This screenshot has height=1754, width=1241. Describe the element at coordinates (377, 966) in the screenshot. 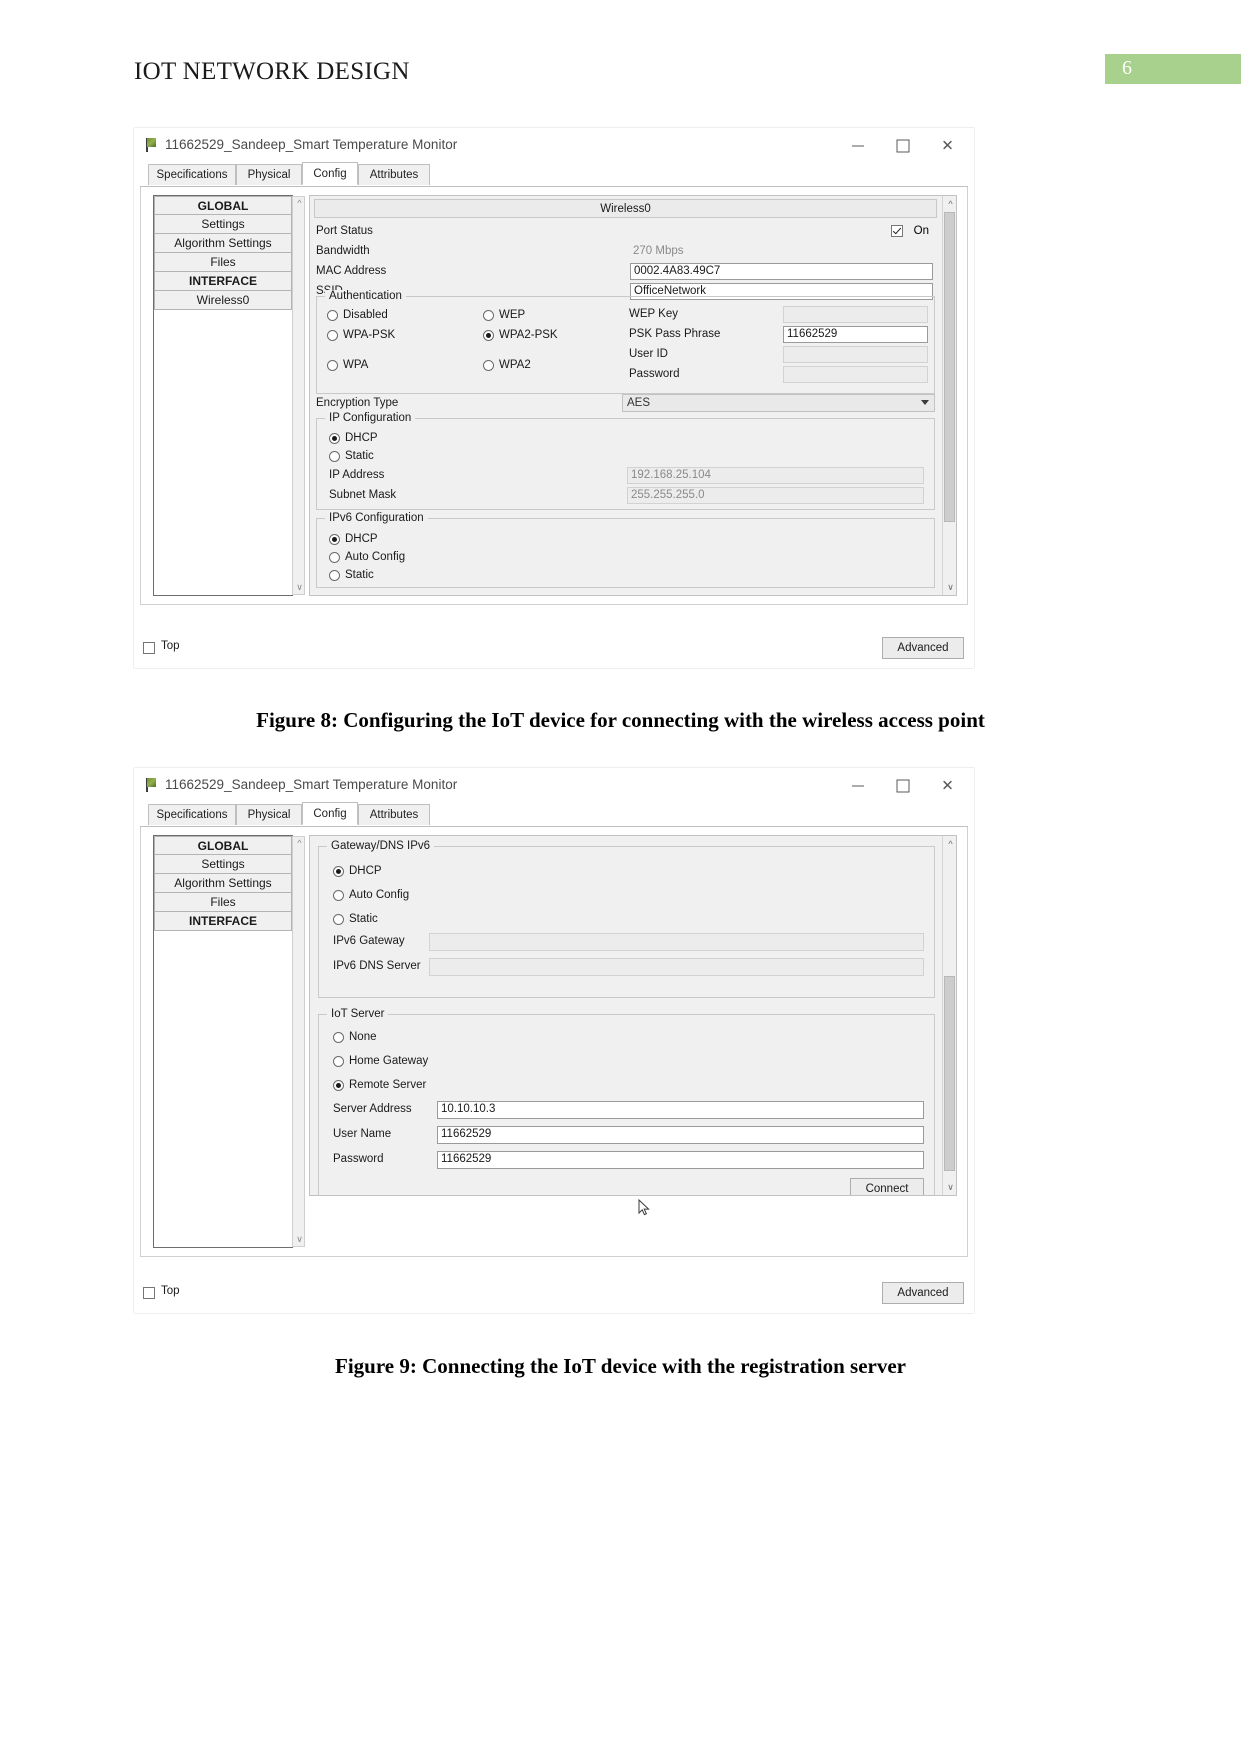

I see `ipv6-dns-server-label: IPv6 DNS Server` at that location.